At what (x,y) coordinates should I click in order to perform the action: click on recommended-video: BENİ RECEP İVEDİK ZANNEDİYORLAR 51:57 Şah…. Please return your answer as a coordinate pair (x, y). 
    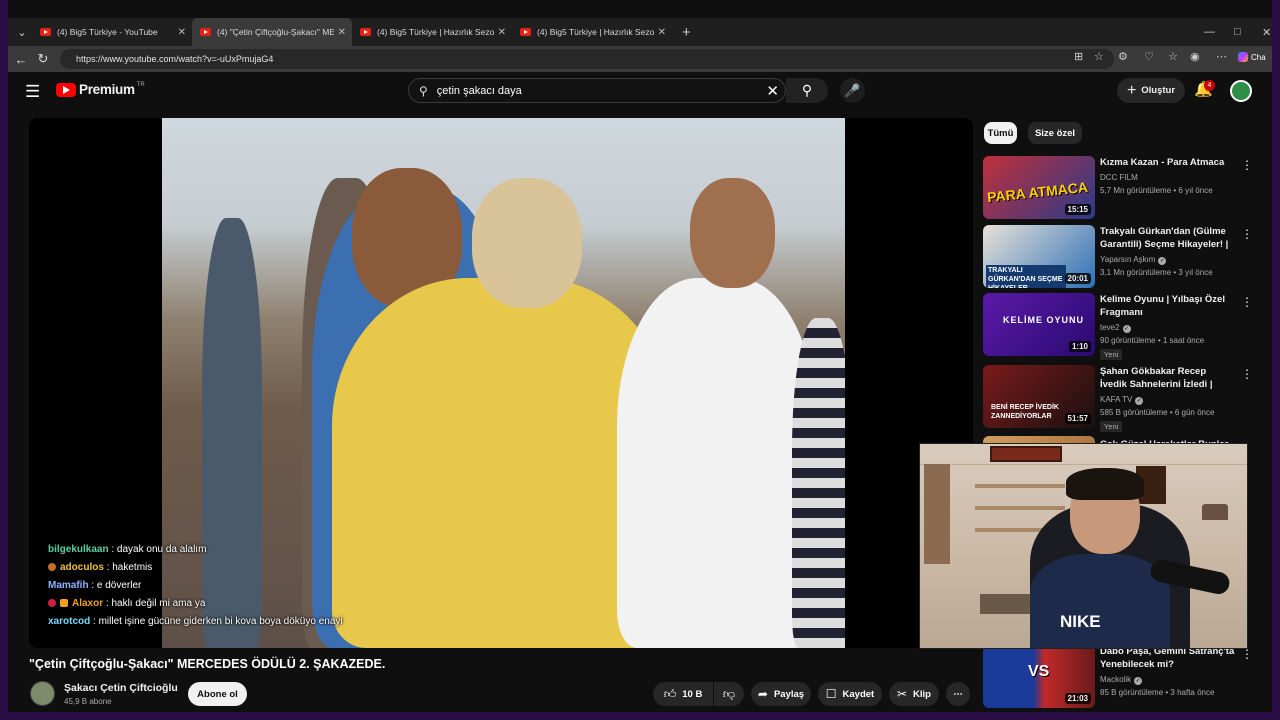
    Looking at the image, I should click on (1123, 398).